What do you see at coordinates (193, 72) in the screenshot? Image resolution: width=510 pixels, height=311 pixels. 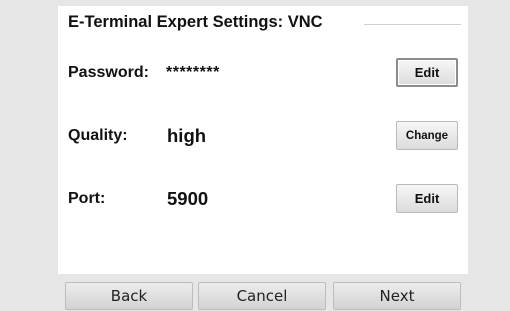 I see `password-value: ********` at bounding box center [193, 72].